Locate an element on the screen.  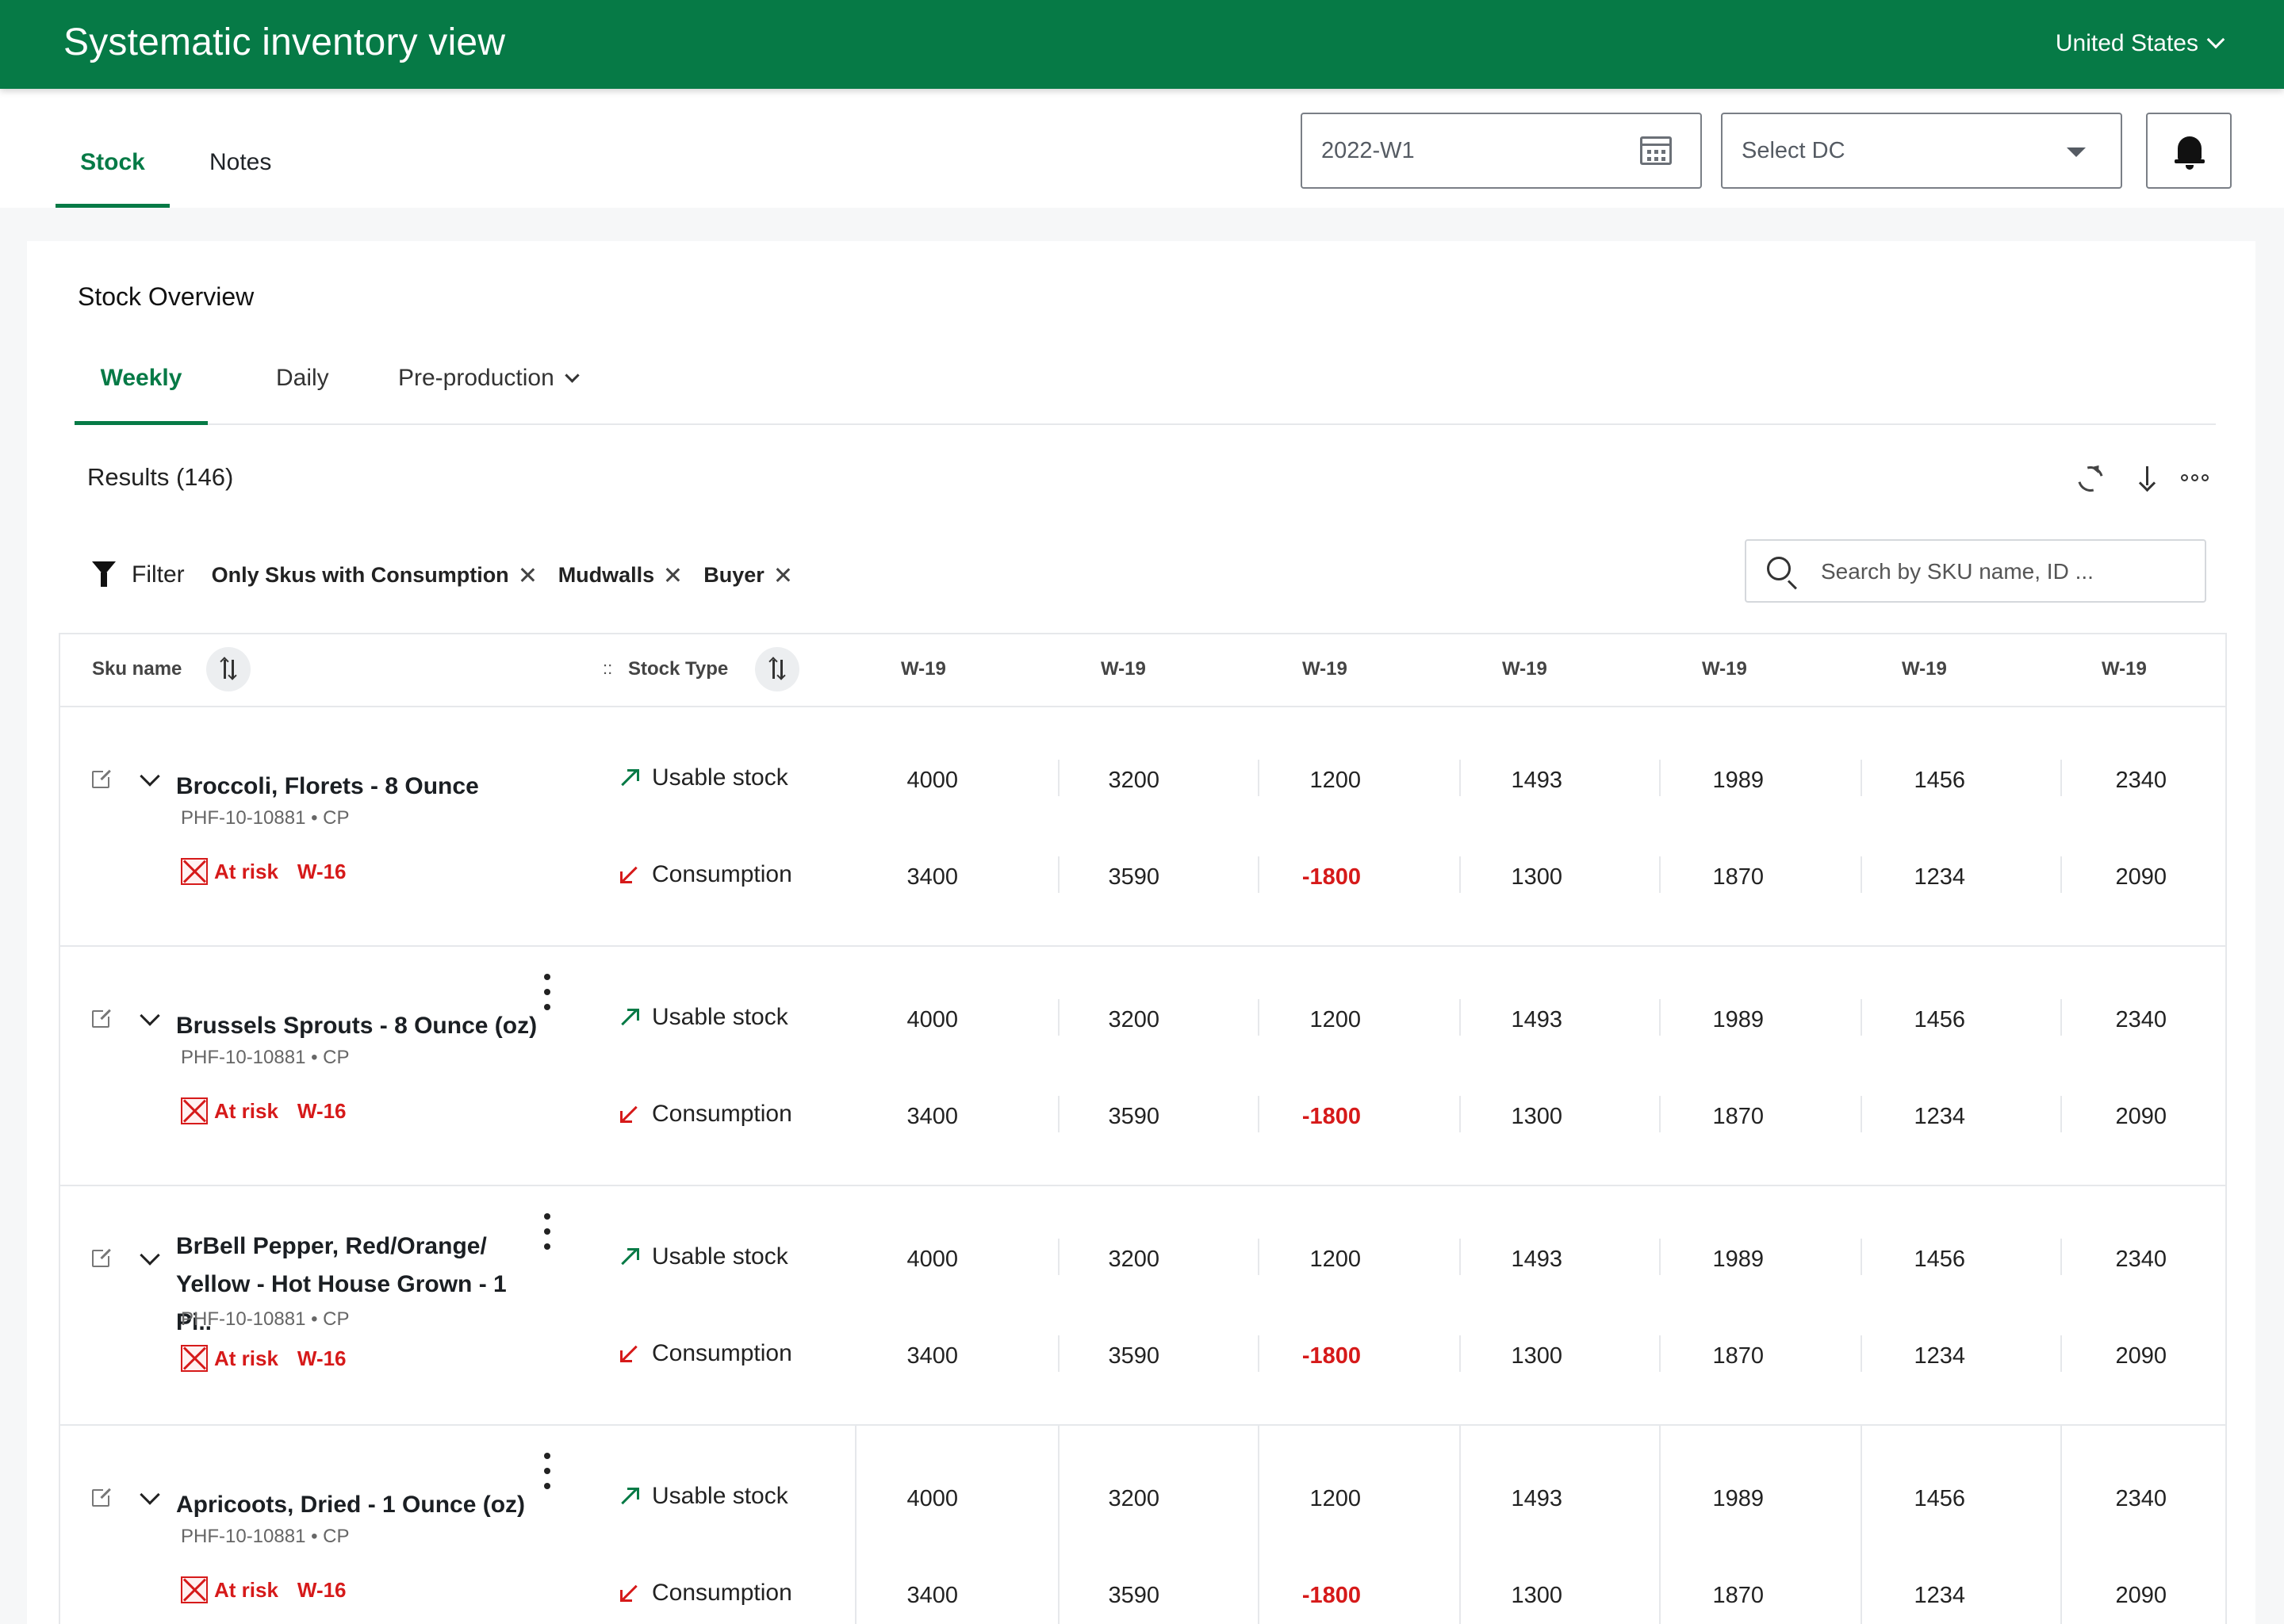
tab-daily: Daily is located at coordinates (302, 383).